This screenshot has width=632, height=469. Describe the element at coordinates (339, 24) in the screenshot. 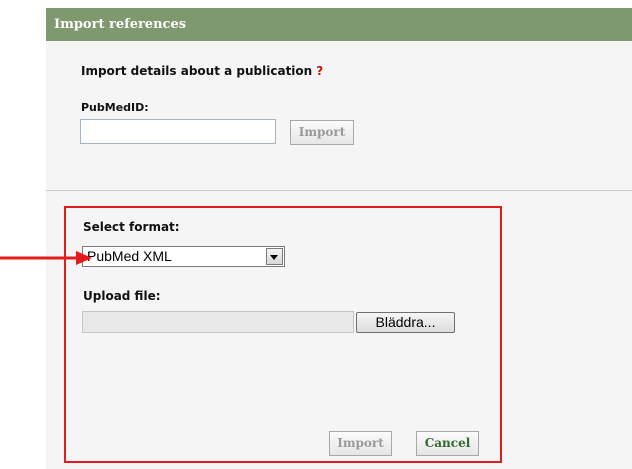

I see `panel-title: Import references` at that location.